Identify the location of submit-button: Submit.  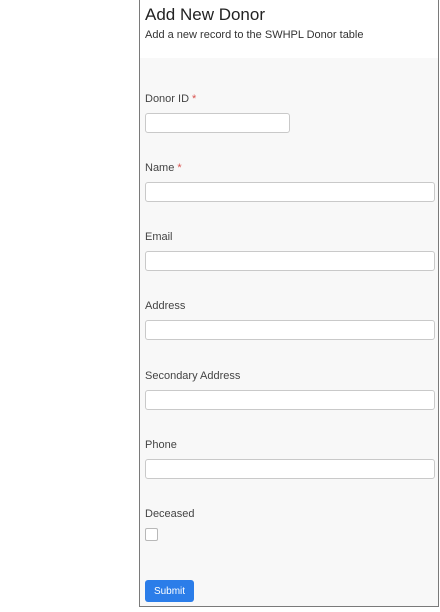
(169, 591).